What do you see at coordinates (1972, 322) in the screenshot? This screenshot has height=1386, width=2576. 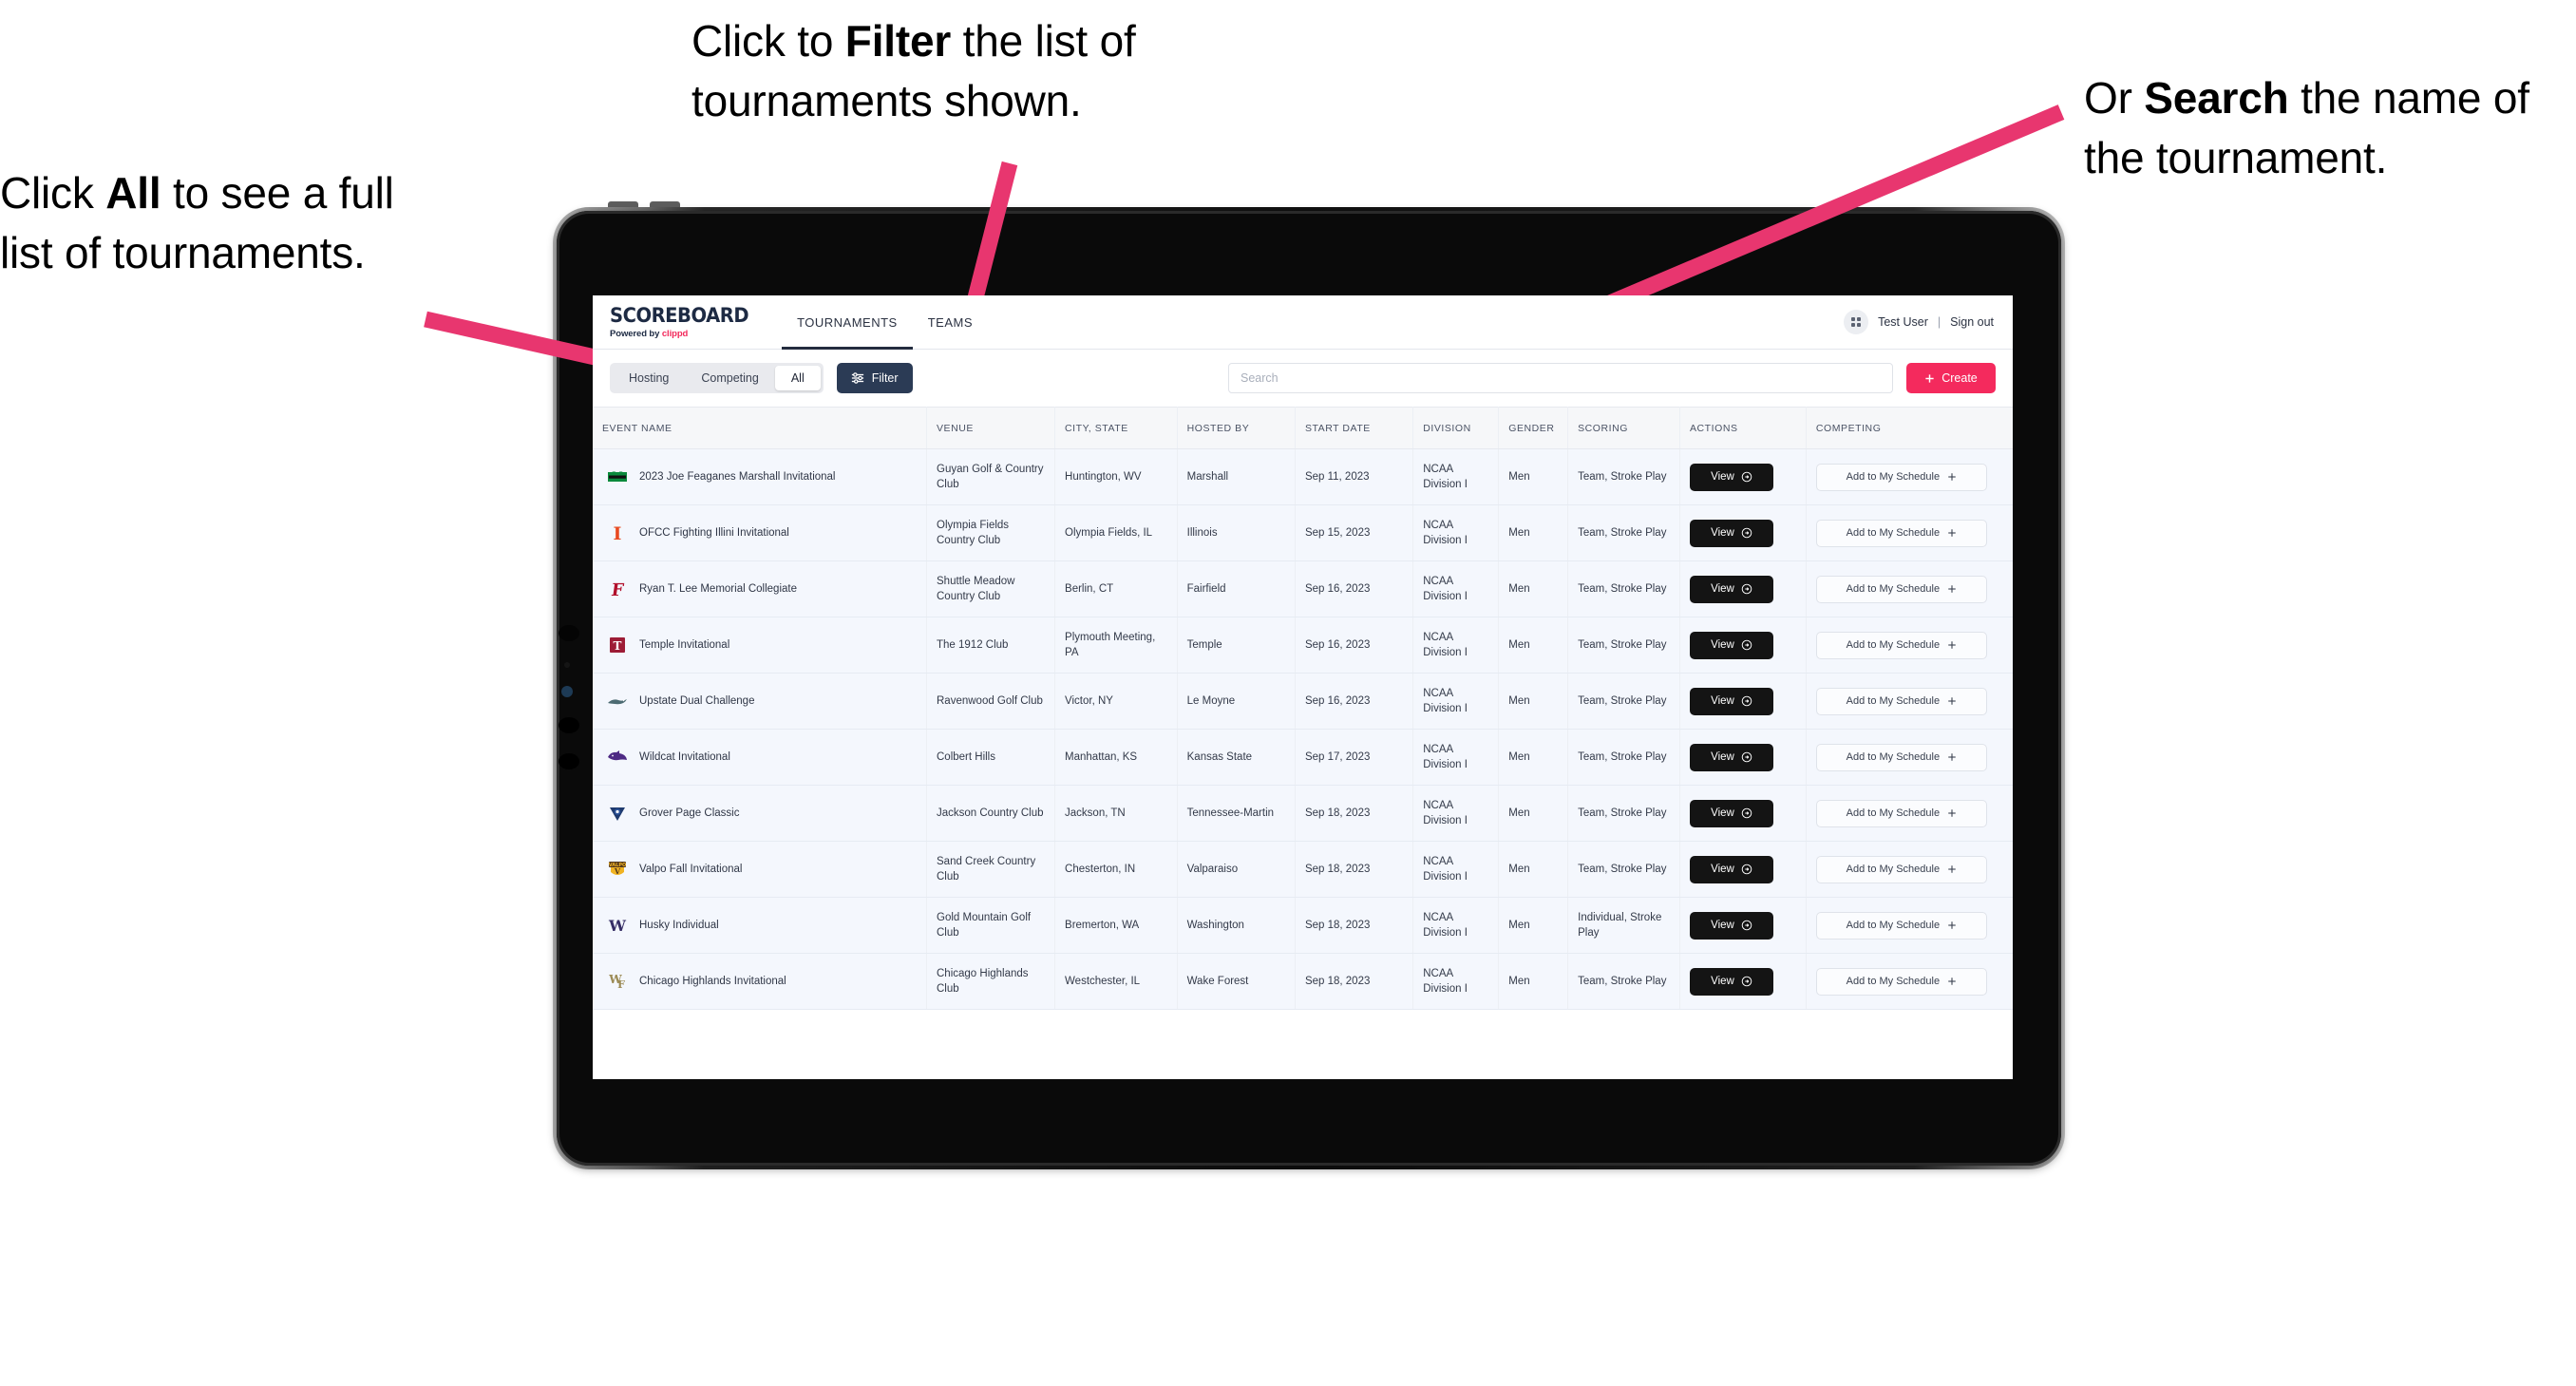 I see `sign-out-link: Sign out` at bounding box center [1972, 322].